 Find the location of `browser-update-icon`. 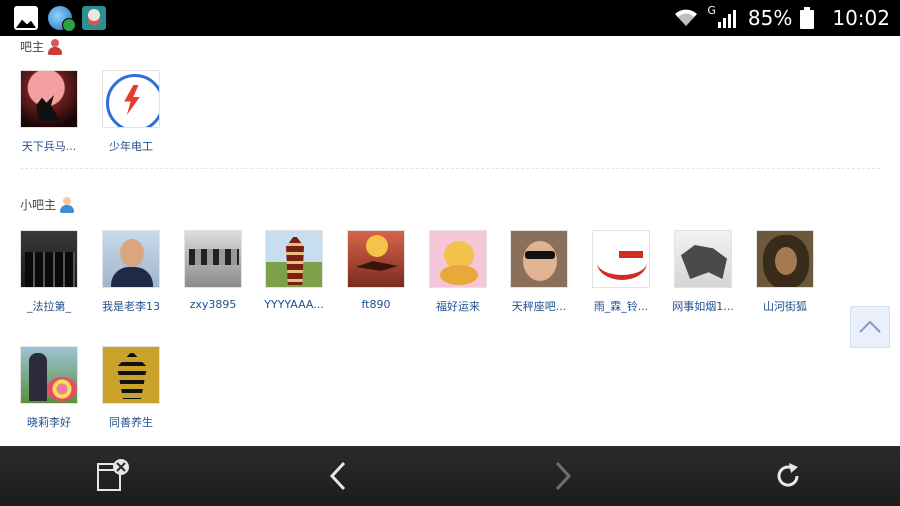

browser-update-icon is located at coordinates (62, 19).